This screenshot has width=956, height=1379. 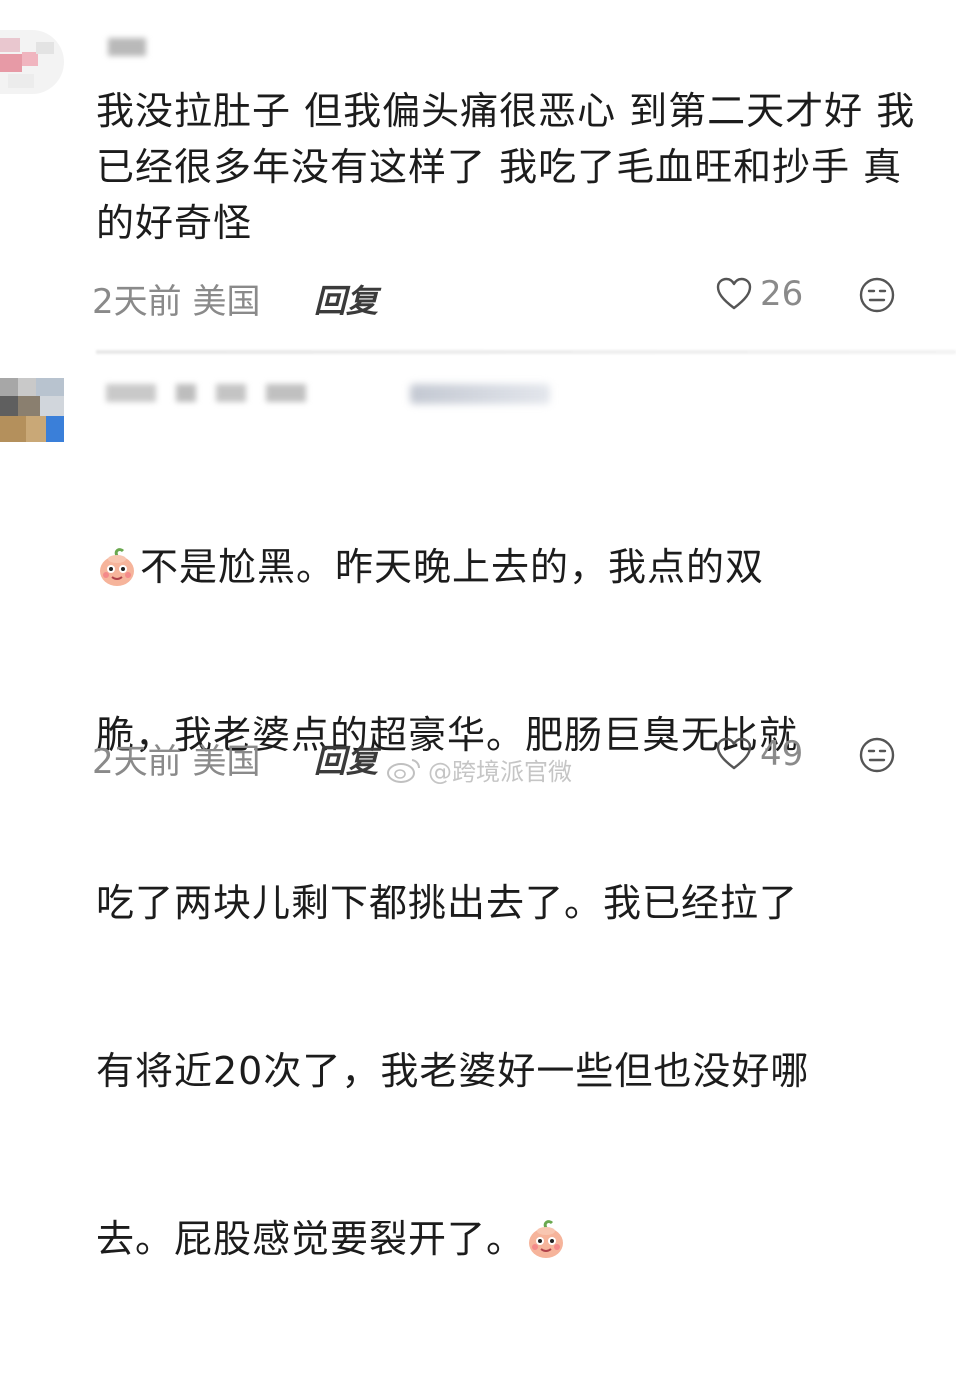 I want to click on comment-line: 去。屁股感觉要裂开了。, so click(x=506, y=1239).